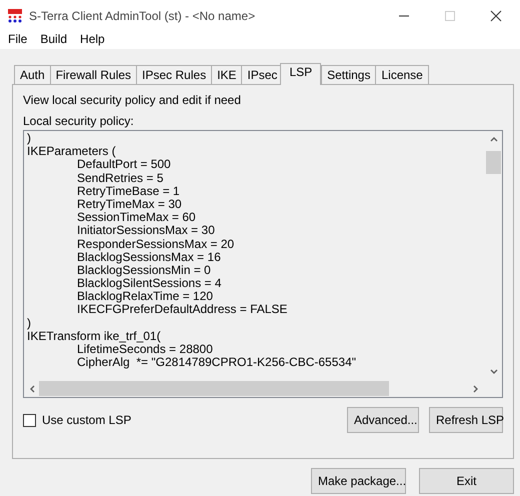 The width and height of the screenshot is (520, 496). Describe the element at coordinates (92, 39) in the screenshot. I see `menu-item: Help` at that location.